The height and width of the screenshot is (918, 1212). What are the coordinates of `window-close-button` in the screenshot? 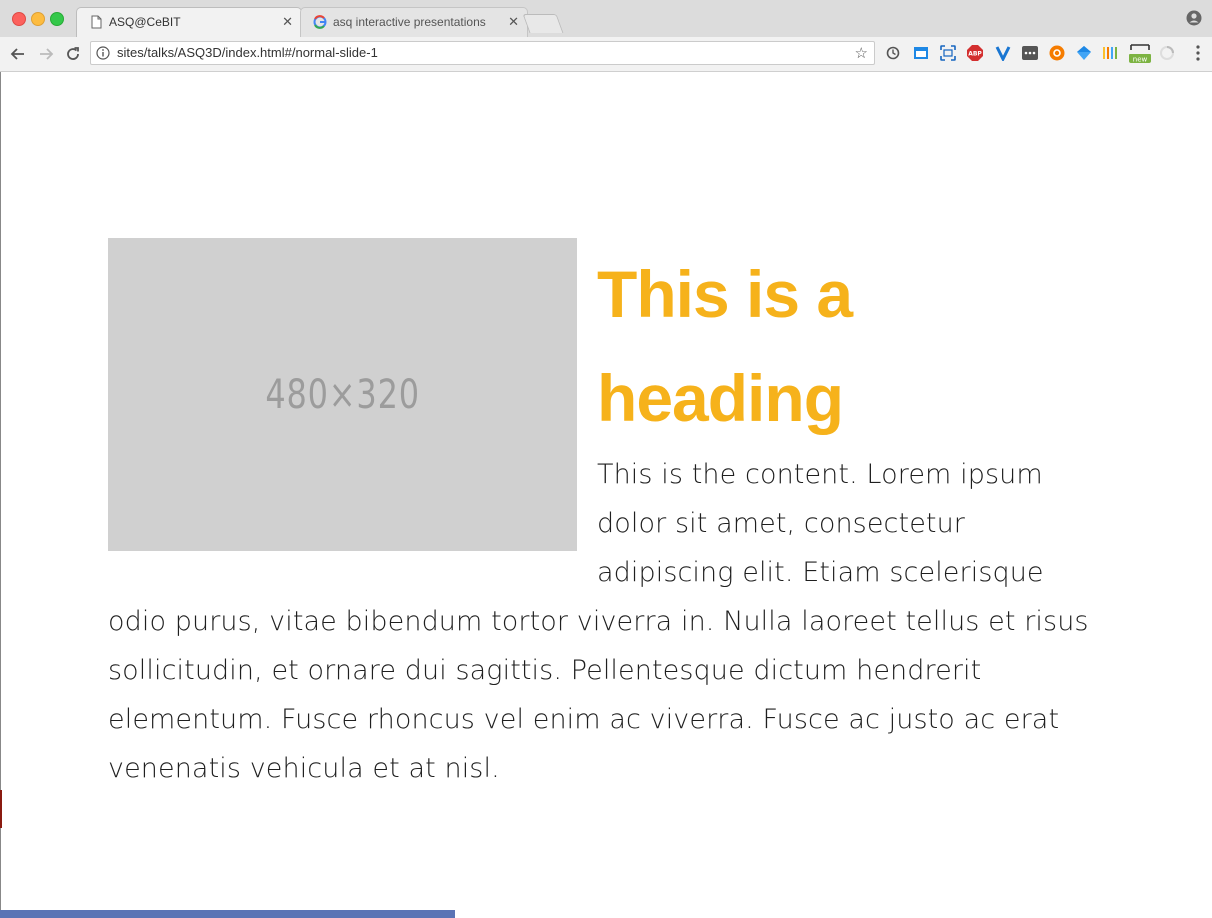 It's located at (19, 19).